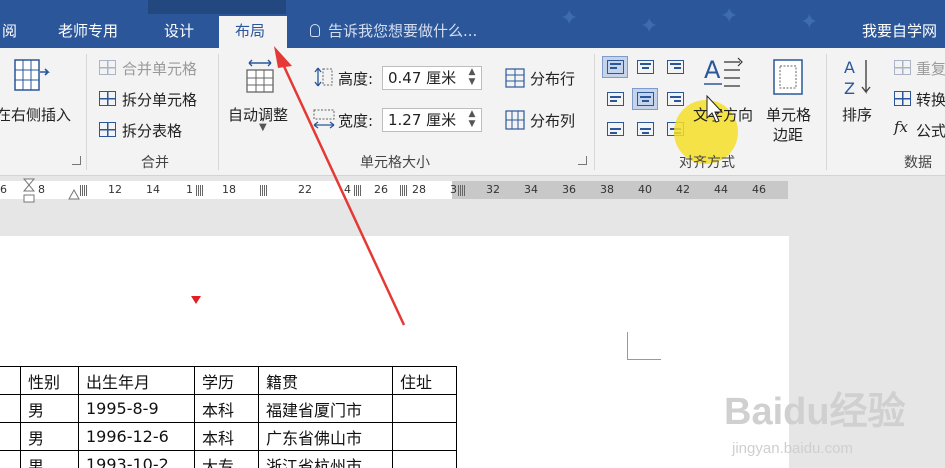  Describe the element at coordinates (901, 127) in the screenshot. I see `formula-icon: fx` at that location.